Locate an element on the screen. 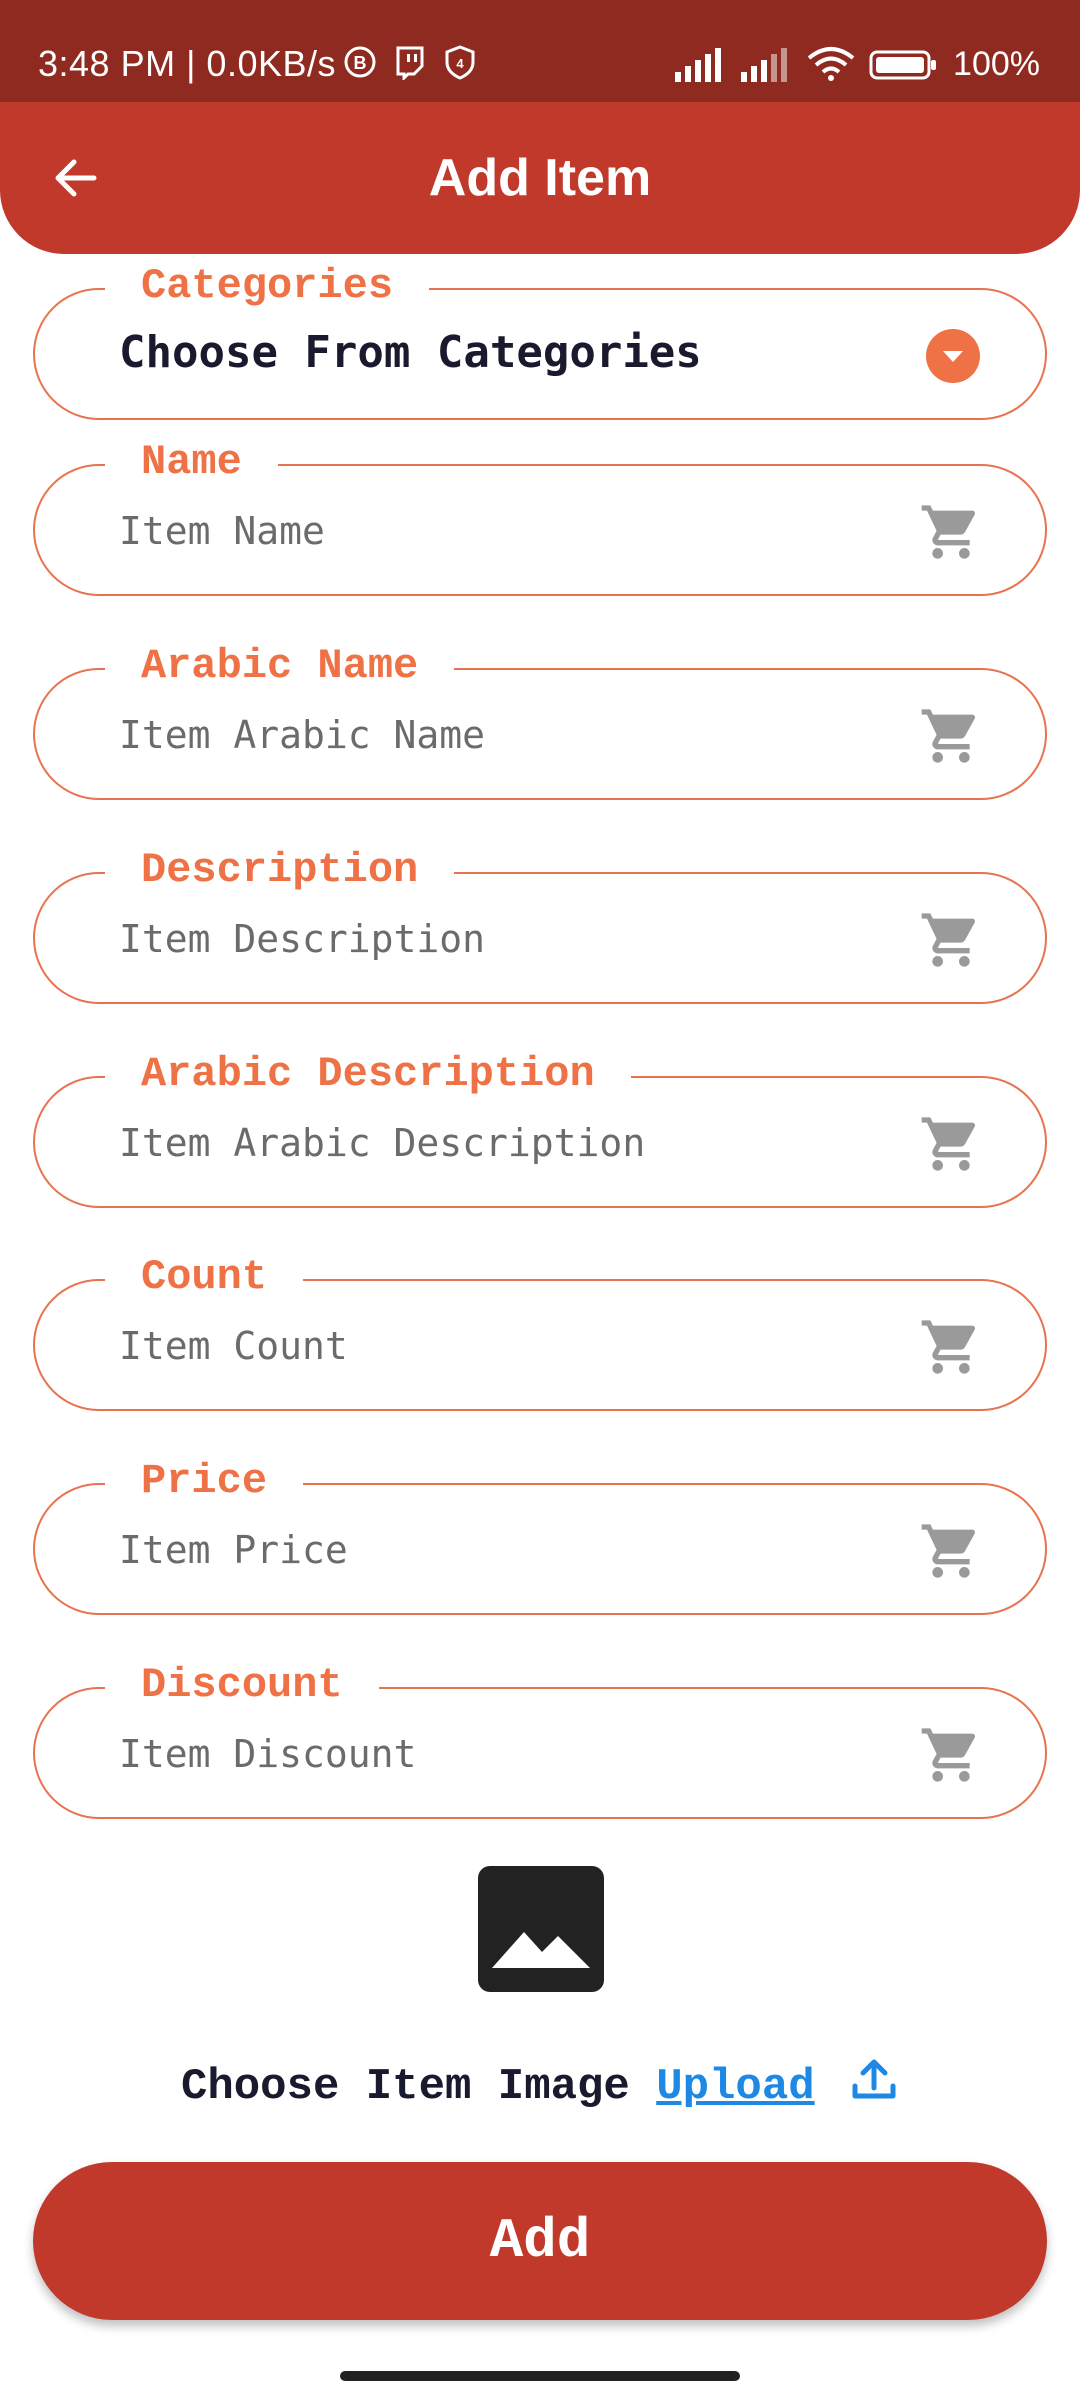  categories-label: Categories is located at coordinates (267, 286).